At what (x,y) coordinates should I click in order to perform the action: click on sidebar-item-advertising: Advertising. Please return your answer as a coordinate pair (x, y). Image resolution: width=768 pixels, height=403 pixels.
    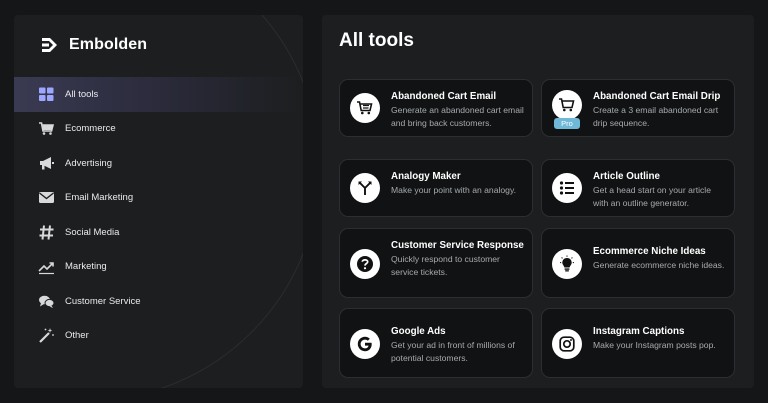
    Looking at the image, I should click on (158, 163).